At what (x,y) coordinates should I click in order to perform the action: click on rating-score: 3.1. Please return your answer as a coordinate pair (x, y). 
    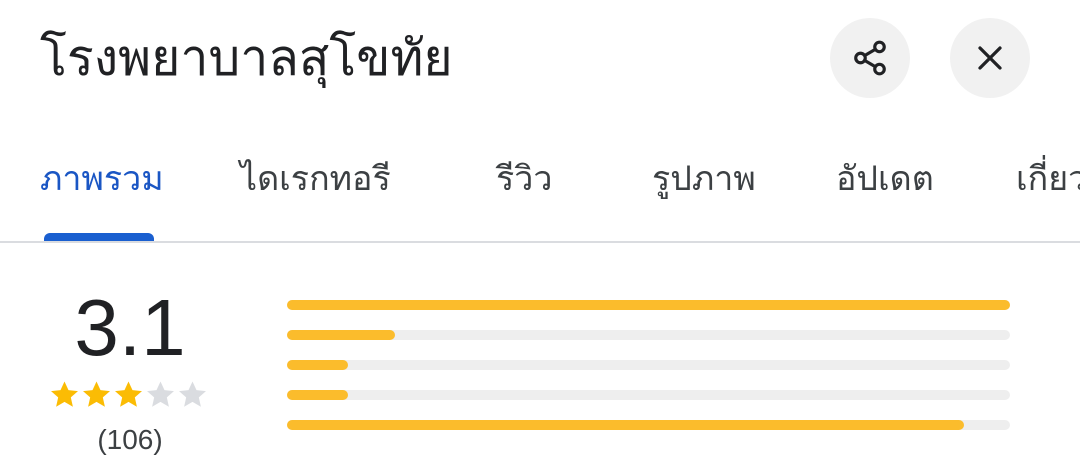
    Looking at the image, I should click on (130, 327).